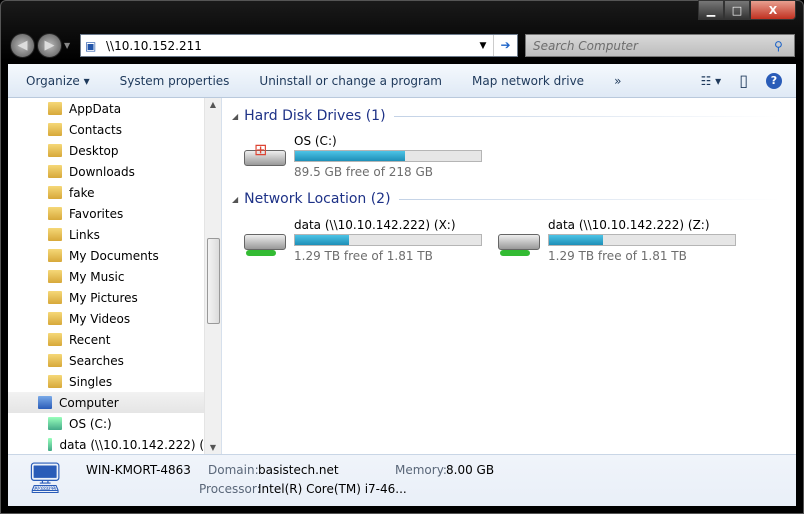 Image resolution: width=804 pixels, height=514 pixels. What do you see at coordinates (114, 339) in the screenshot?
I see `sidebar-item: Recent` at bounding box center [114, 339].